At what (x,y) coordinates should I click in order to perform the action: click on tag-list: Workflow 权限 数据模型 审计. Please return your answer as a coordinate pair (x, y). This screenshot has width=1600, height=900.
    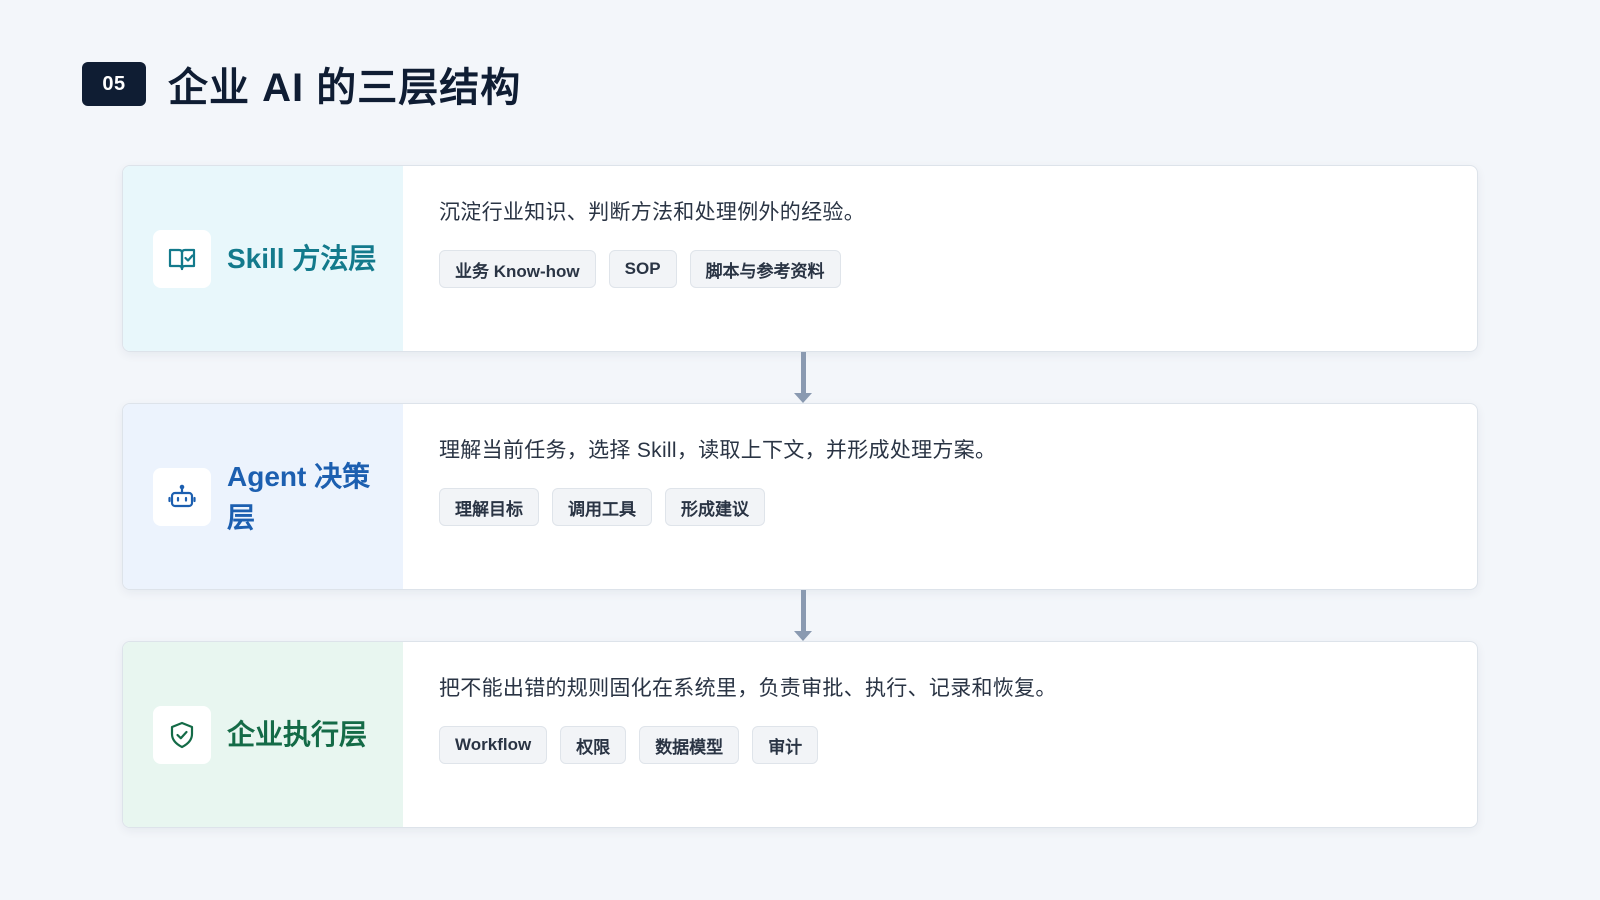
    Looking at the image, I should click on (940, 745).